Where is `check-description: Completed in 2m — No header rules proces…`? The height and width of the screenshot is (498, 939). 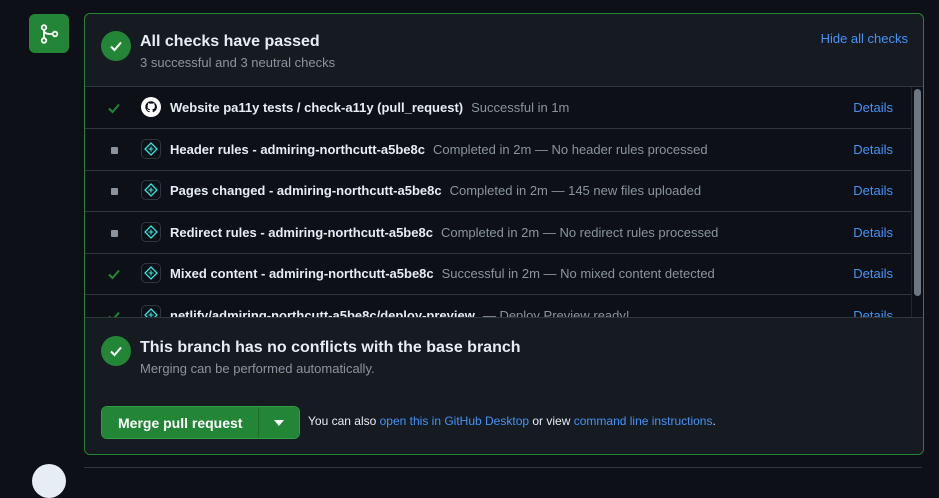
check-description: Completed in 2m — No header rules proces… is located at coordinates (570, 149).